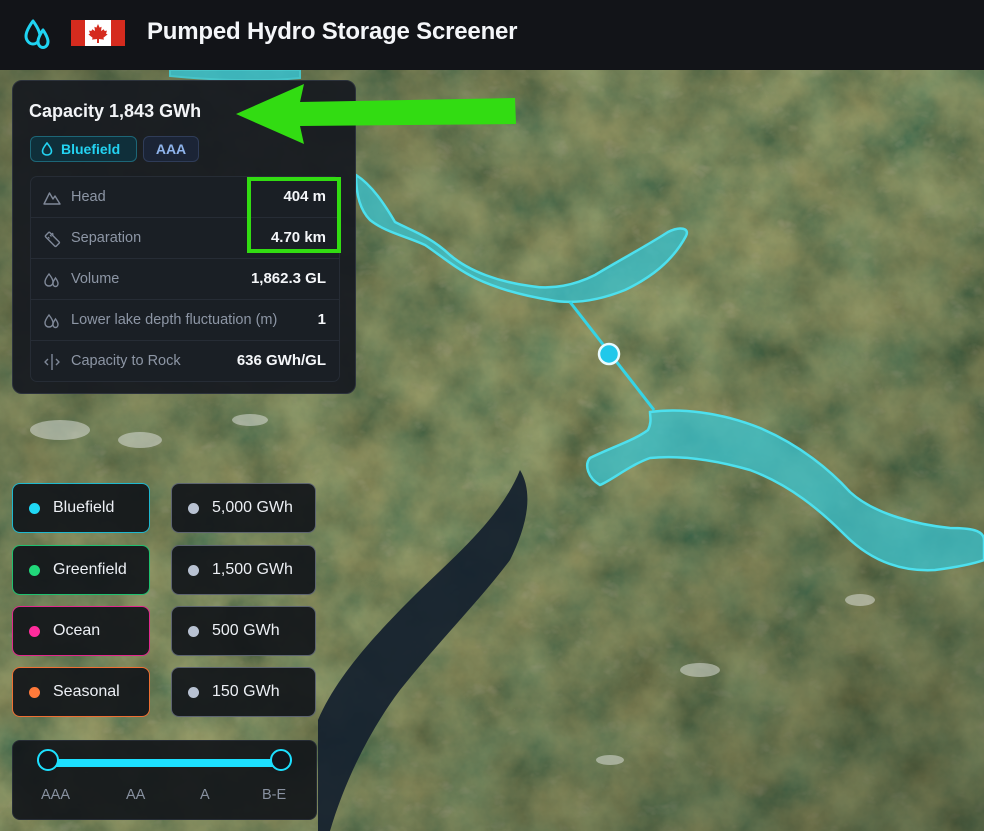 This screenshot has width=984, height=831. Describe the element at coordinates (47, 149) in the screenshot. I see `drop-icon` at that location.